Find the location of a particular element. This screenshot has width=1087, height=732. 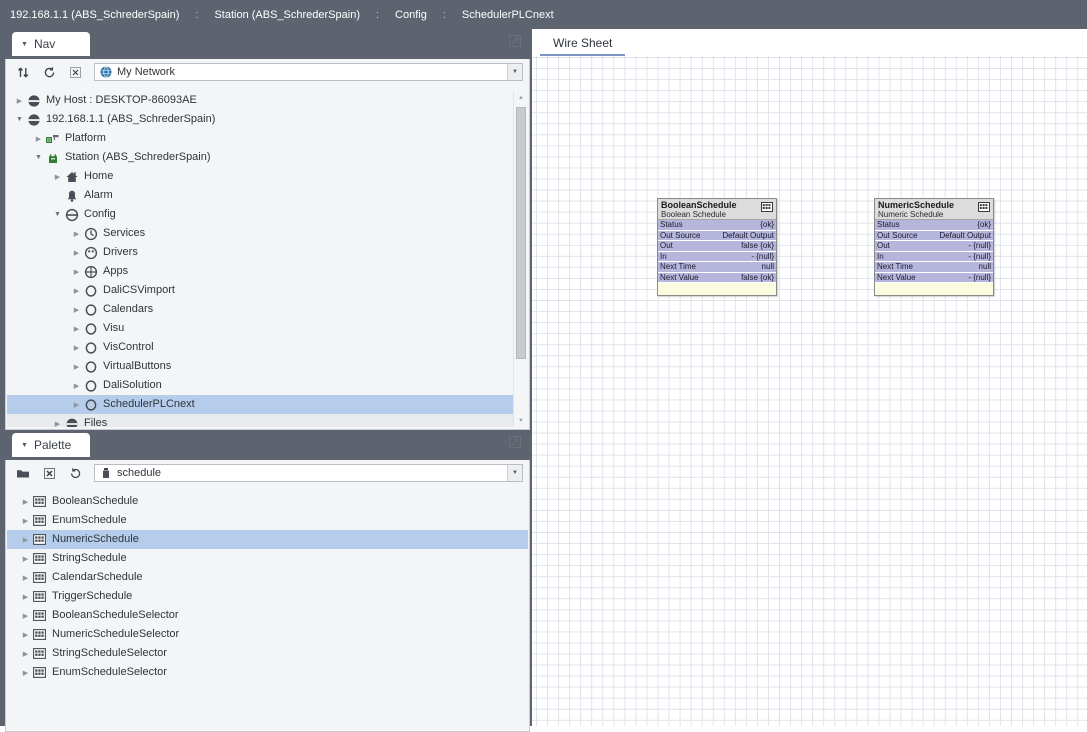

nav-tree-item-dalisolution: ▶ DaliSolution is located at coordinates (267, 385).